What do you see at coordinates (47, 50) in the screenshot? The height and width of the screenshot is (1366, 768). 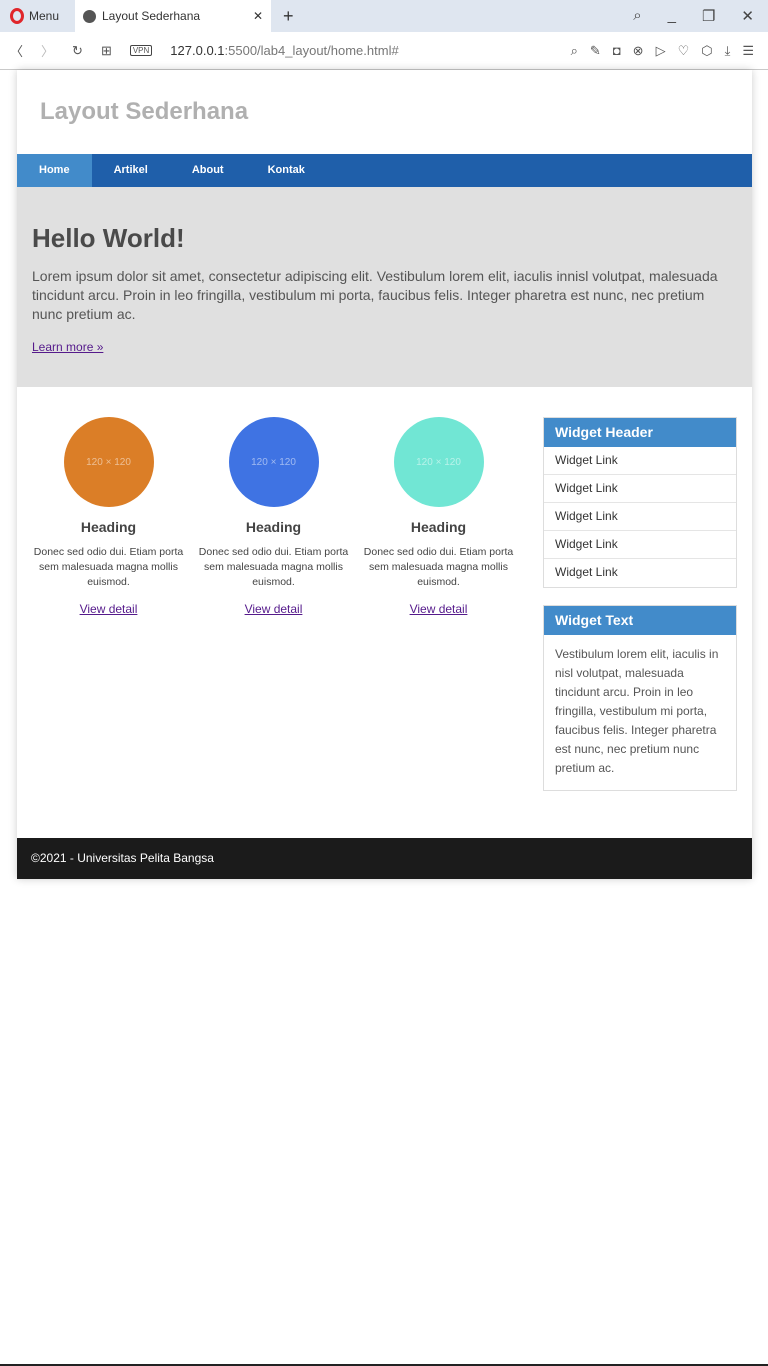 I see `forward-button: 〉` at bounding box center [47, 50].